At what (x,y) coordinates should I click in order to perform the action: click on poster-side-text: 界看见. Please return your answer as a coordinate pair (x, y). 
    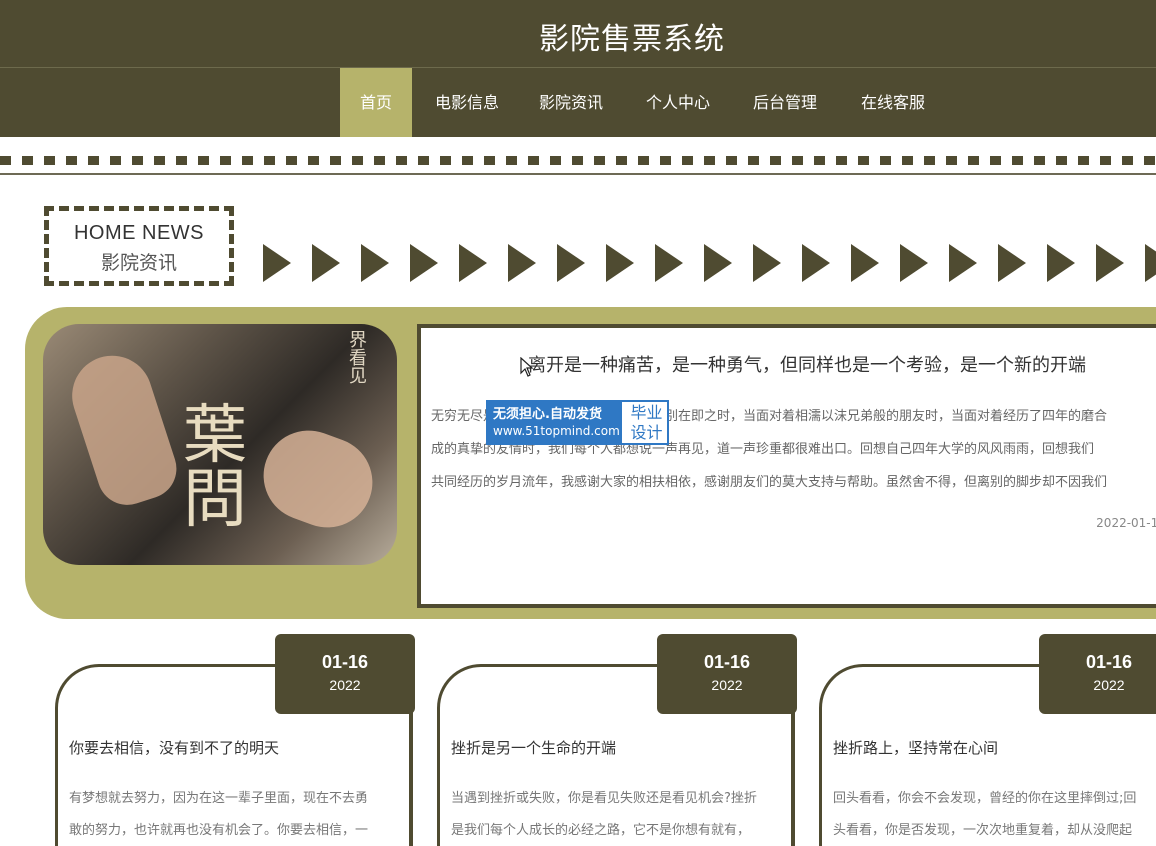
    Looking at the image, I should click on (356, 357).